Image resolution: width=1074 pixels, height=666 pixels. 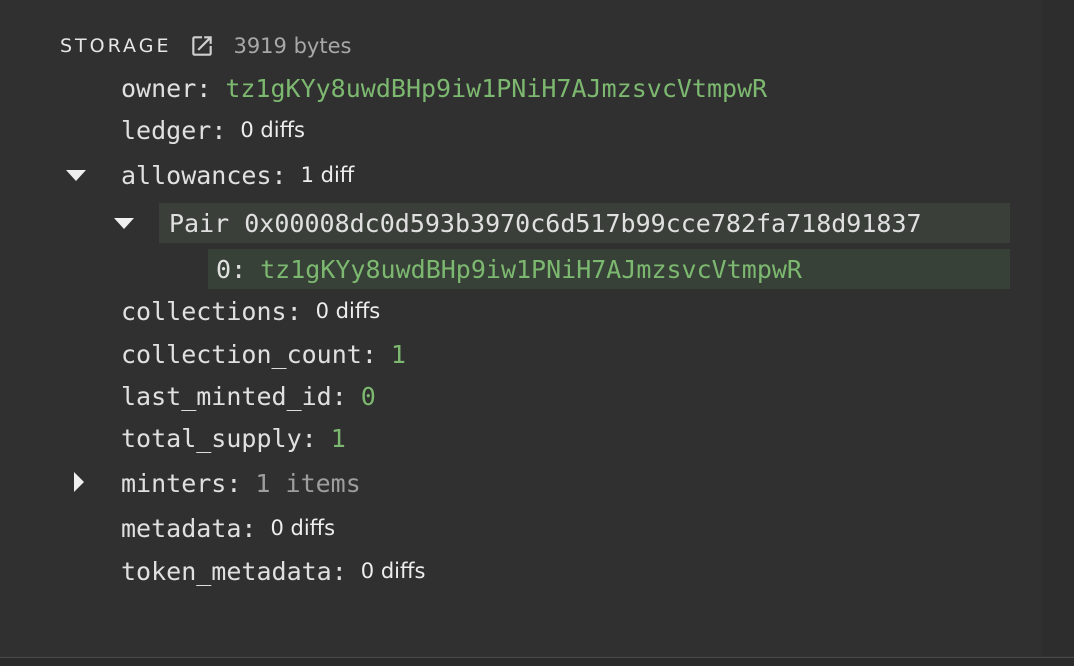 I want to click on row-metadata: metadata: 0 diffs, so click(x=228, y=528).